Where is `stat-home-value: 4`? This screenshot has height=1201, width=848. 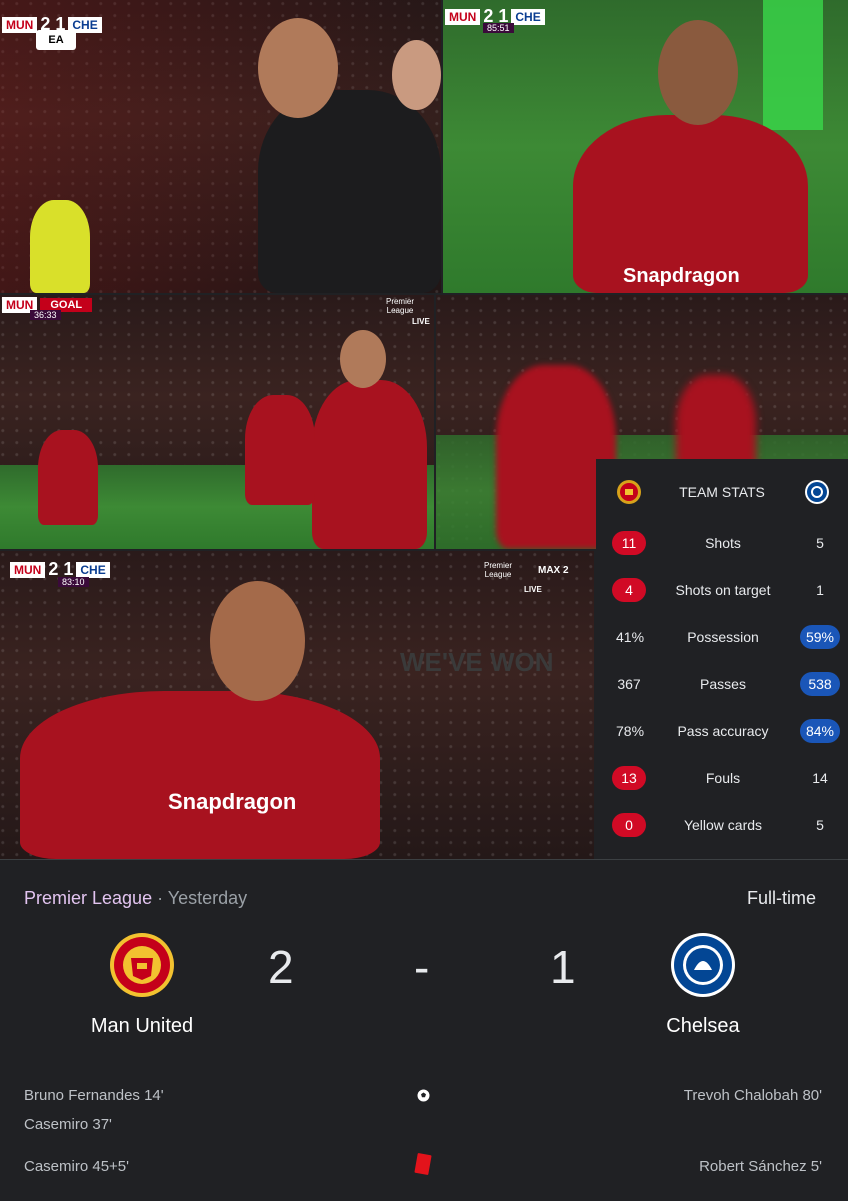
stat-home-value: 4 is located at coordinates (629, 590).